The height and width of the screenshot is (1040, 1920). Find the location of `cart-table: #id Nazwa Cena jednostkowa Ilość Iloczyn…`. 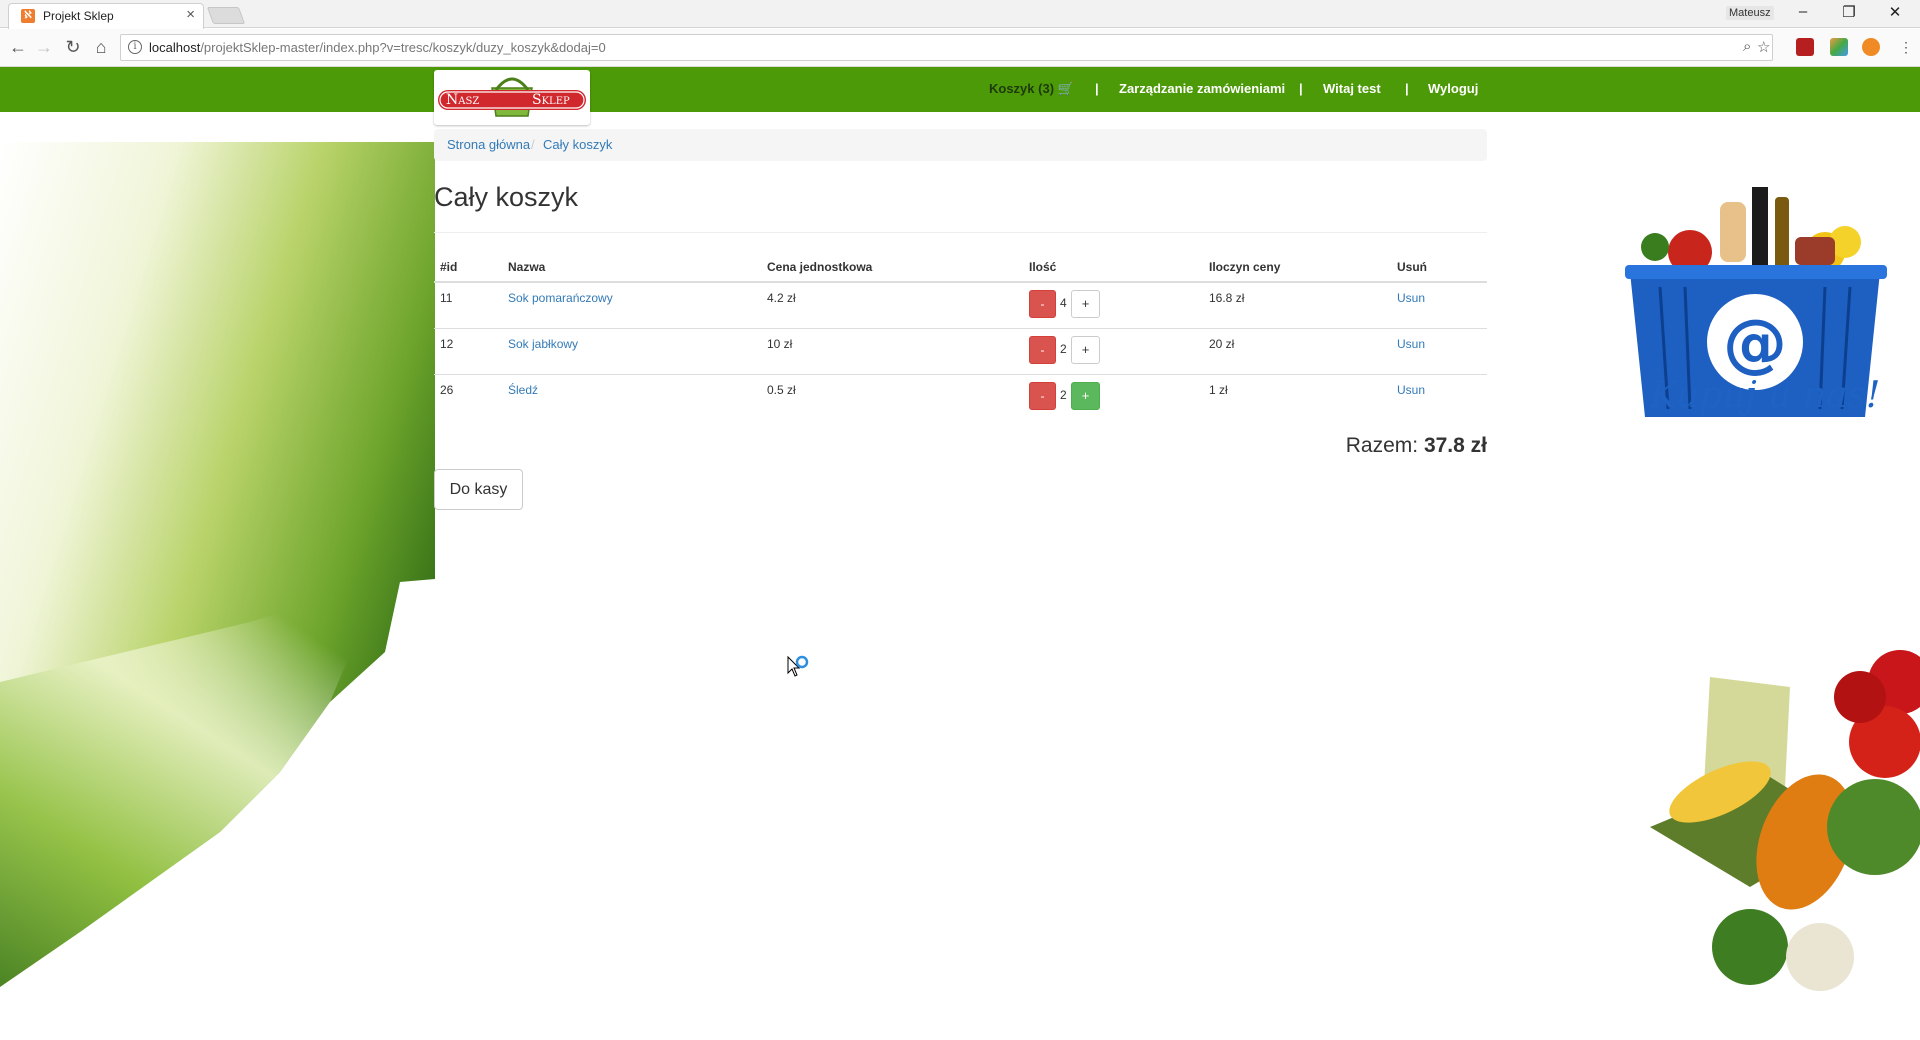

cart-table: #id Nazwa Cena jednostkowa Ilość Iloczyn… is located at coordinates (960, 335).